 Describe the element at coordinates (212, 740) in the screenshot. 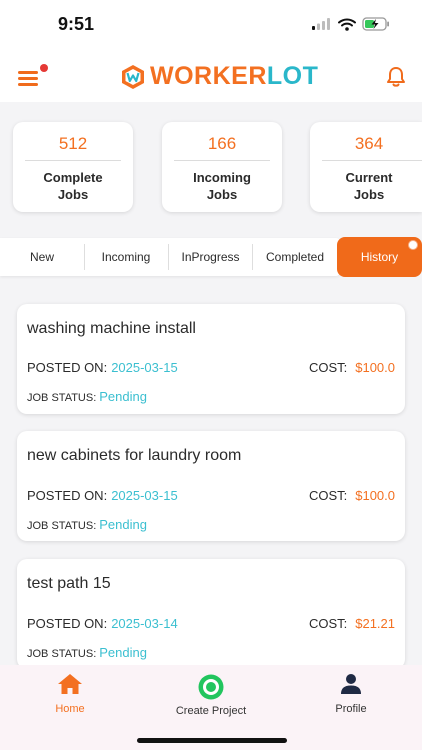

I see `home-indicator` at that location.